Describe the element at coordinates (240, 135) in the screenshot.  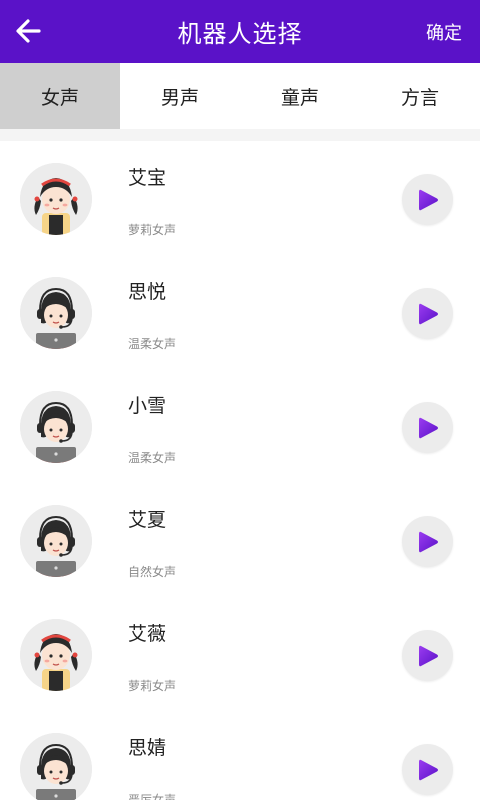
I see `divider-band` at that location.